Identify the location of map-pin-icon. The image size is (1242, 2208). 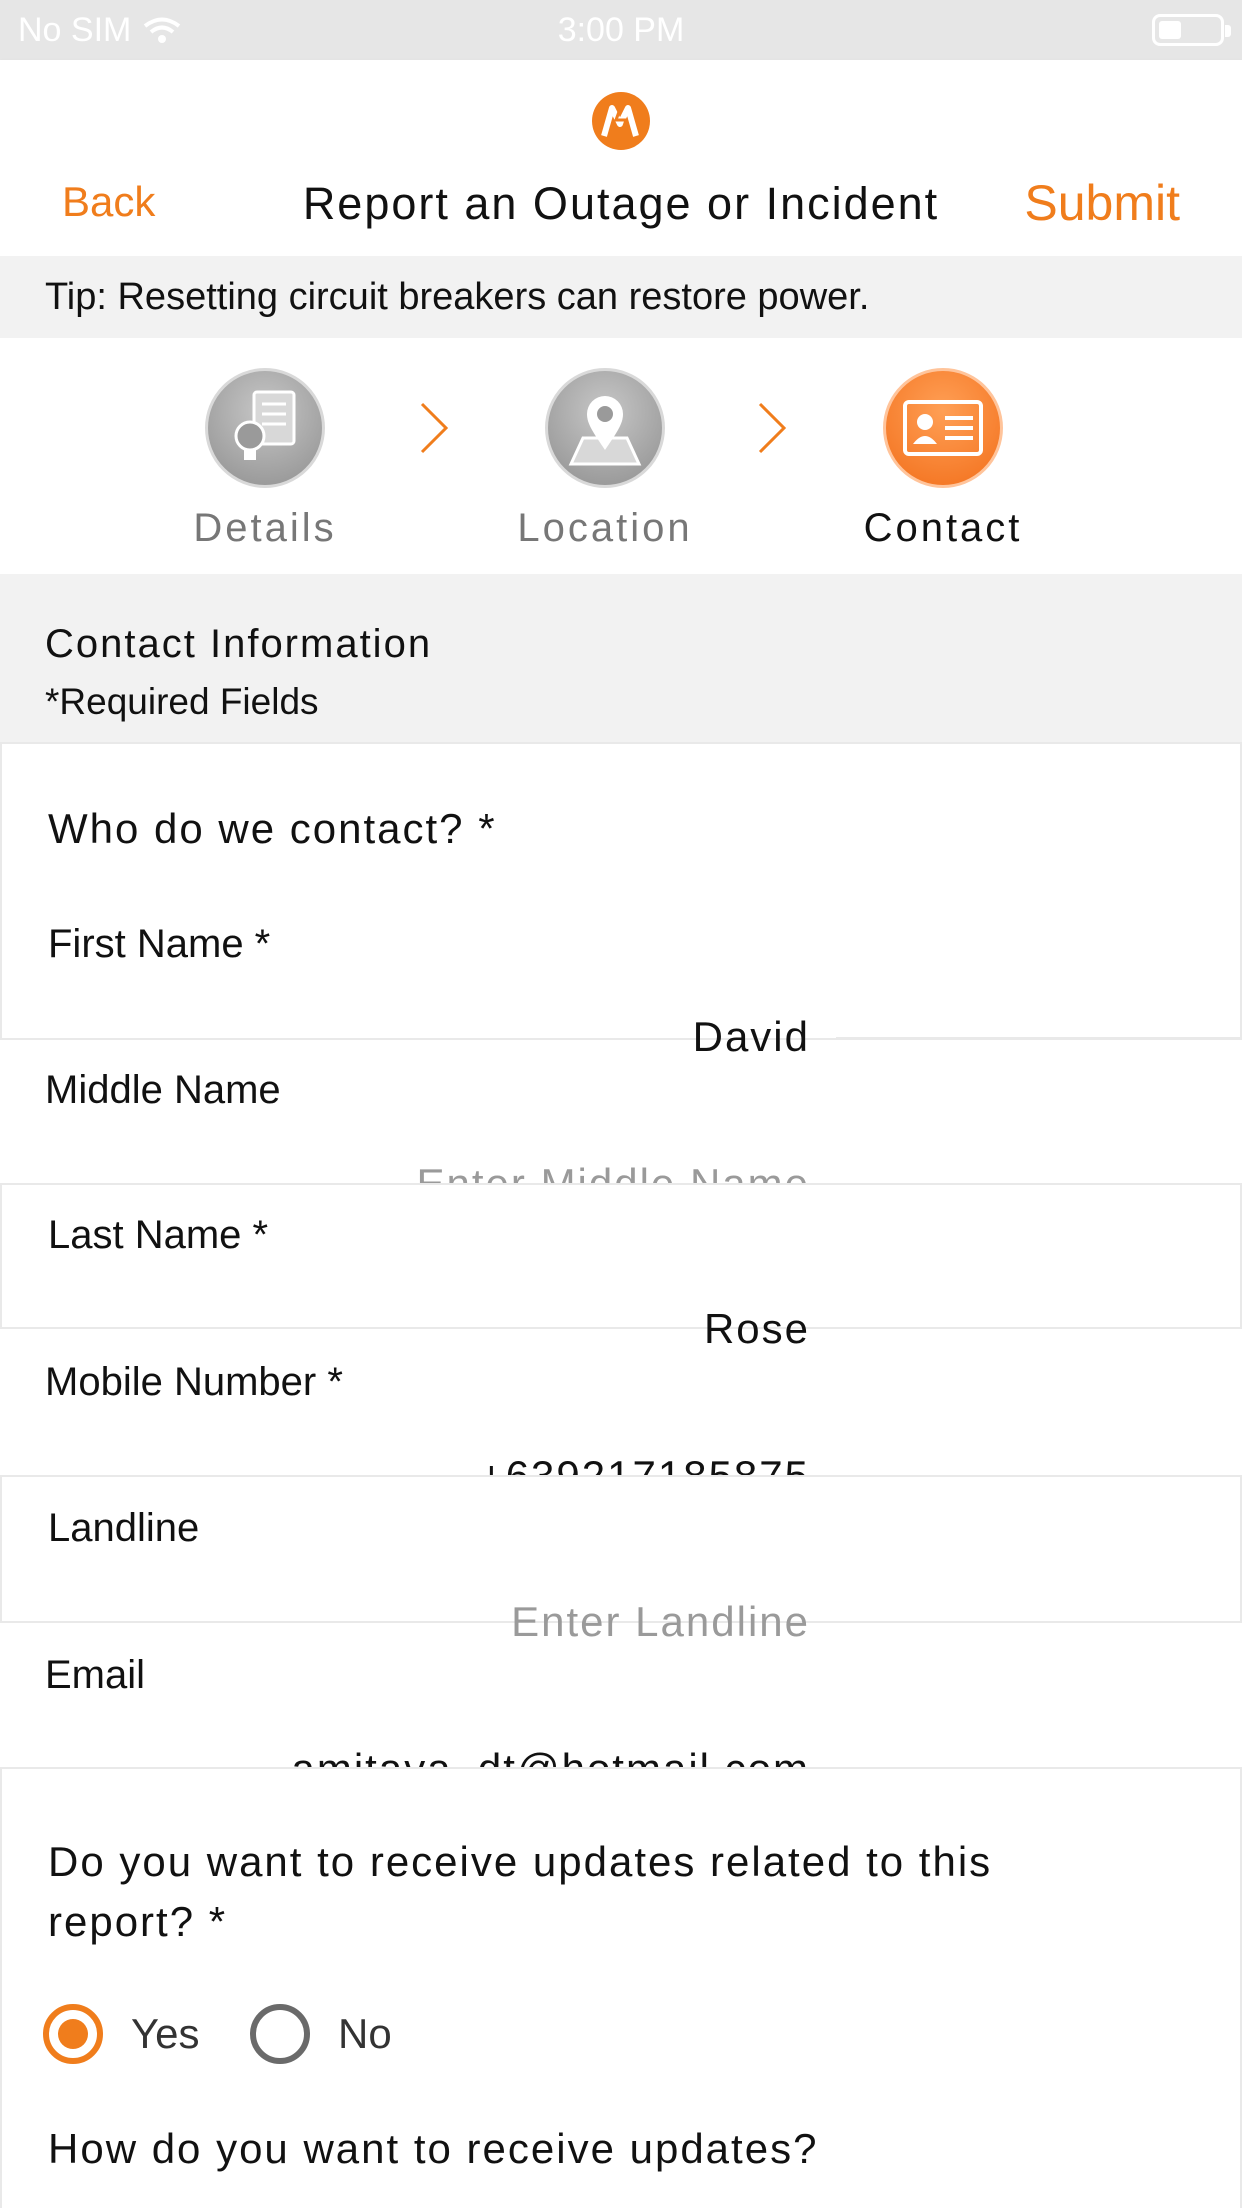
(605, 431).